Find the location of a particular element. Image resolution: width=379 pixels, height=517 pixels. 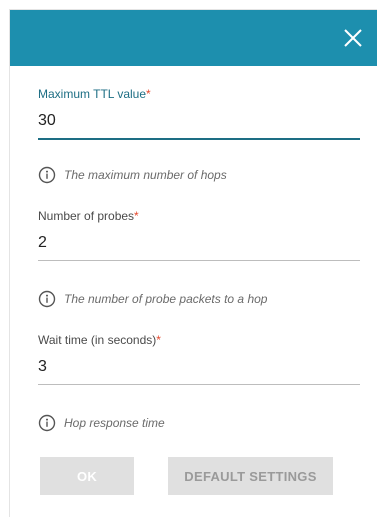

probes-hint: The number of probe packets to a hop is located at coordinates (203, 299).